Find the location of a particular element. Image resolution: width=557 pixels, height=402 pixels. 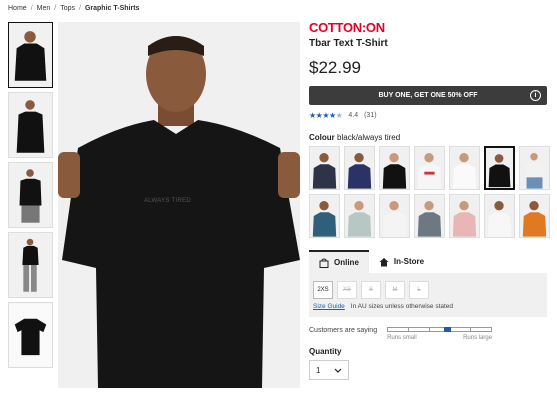

size-note: In AU sizes unless otherwise stated is located at coordinates (402, 306).